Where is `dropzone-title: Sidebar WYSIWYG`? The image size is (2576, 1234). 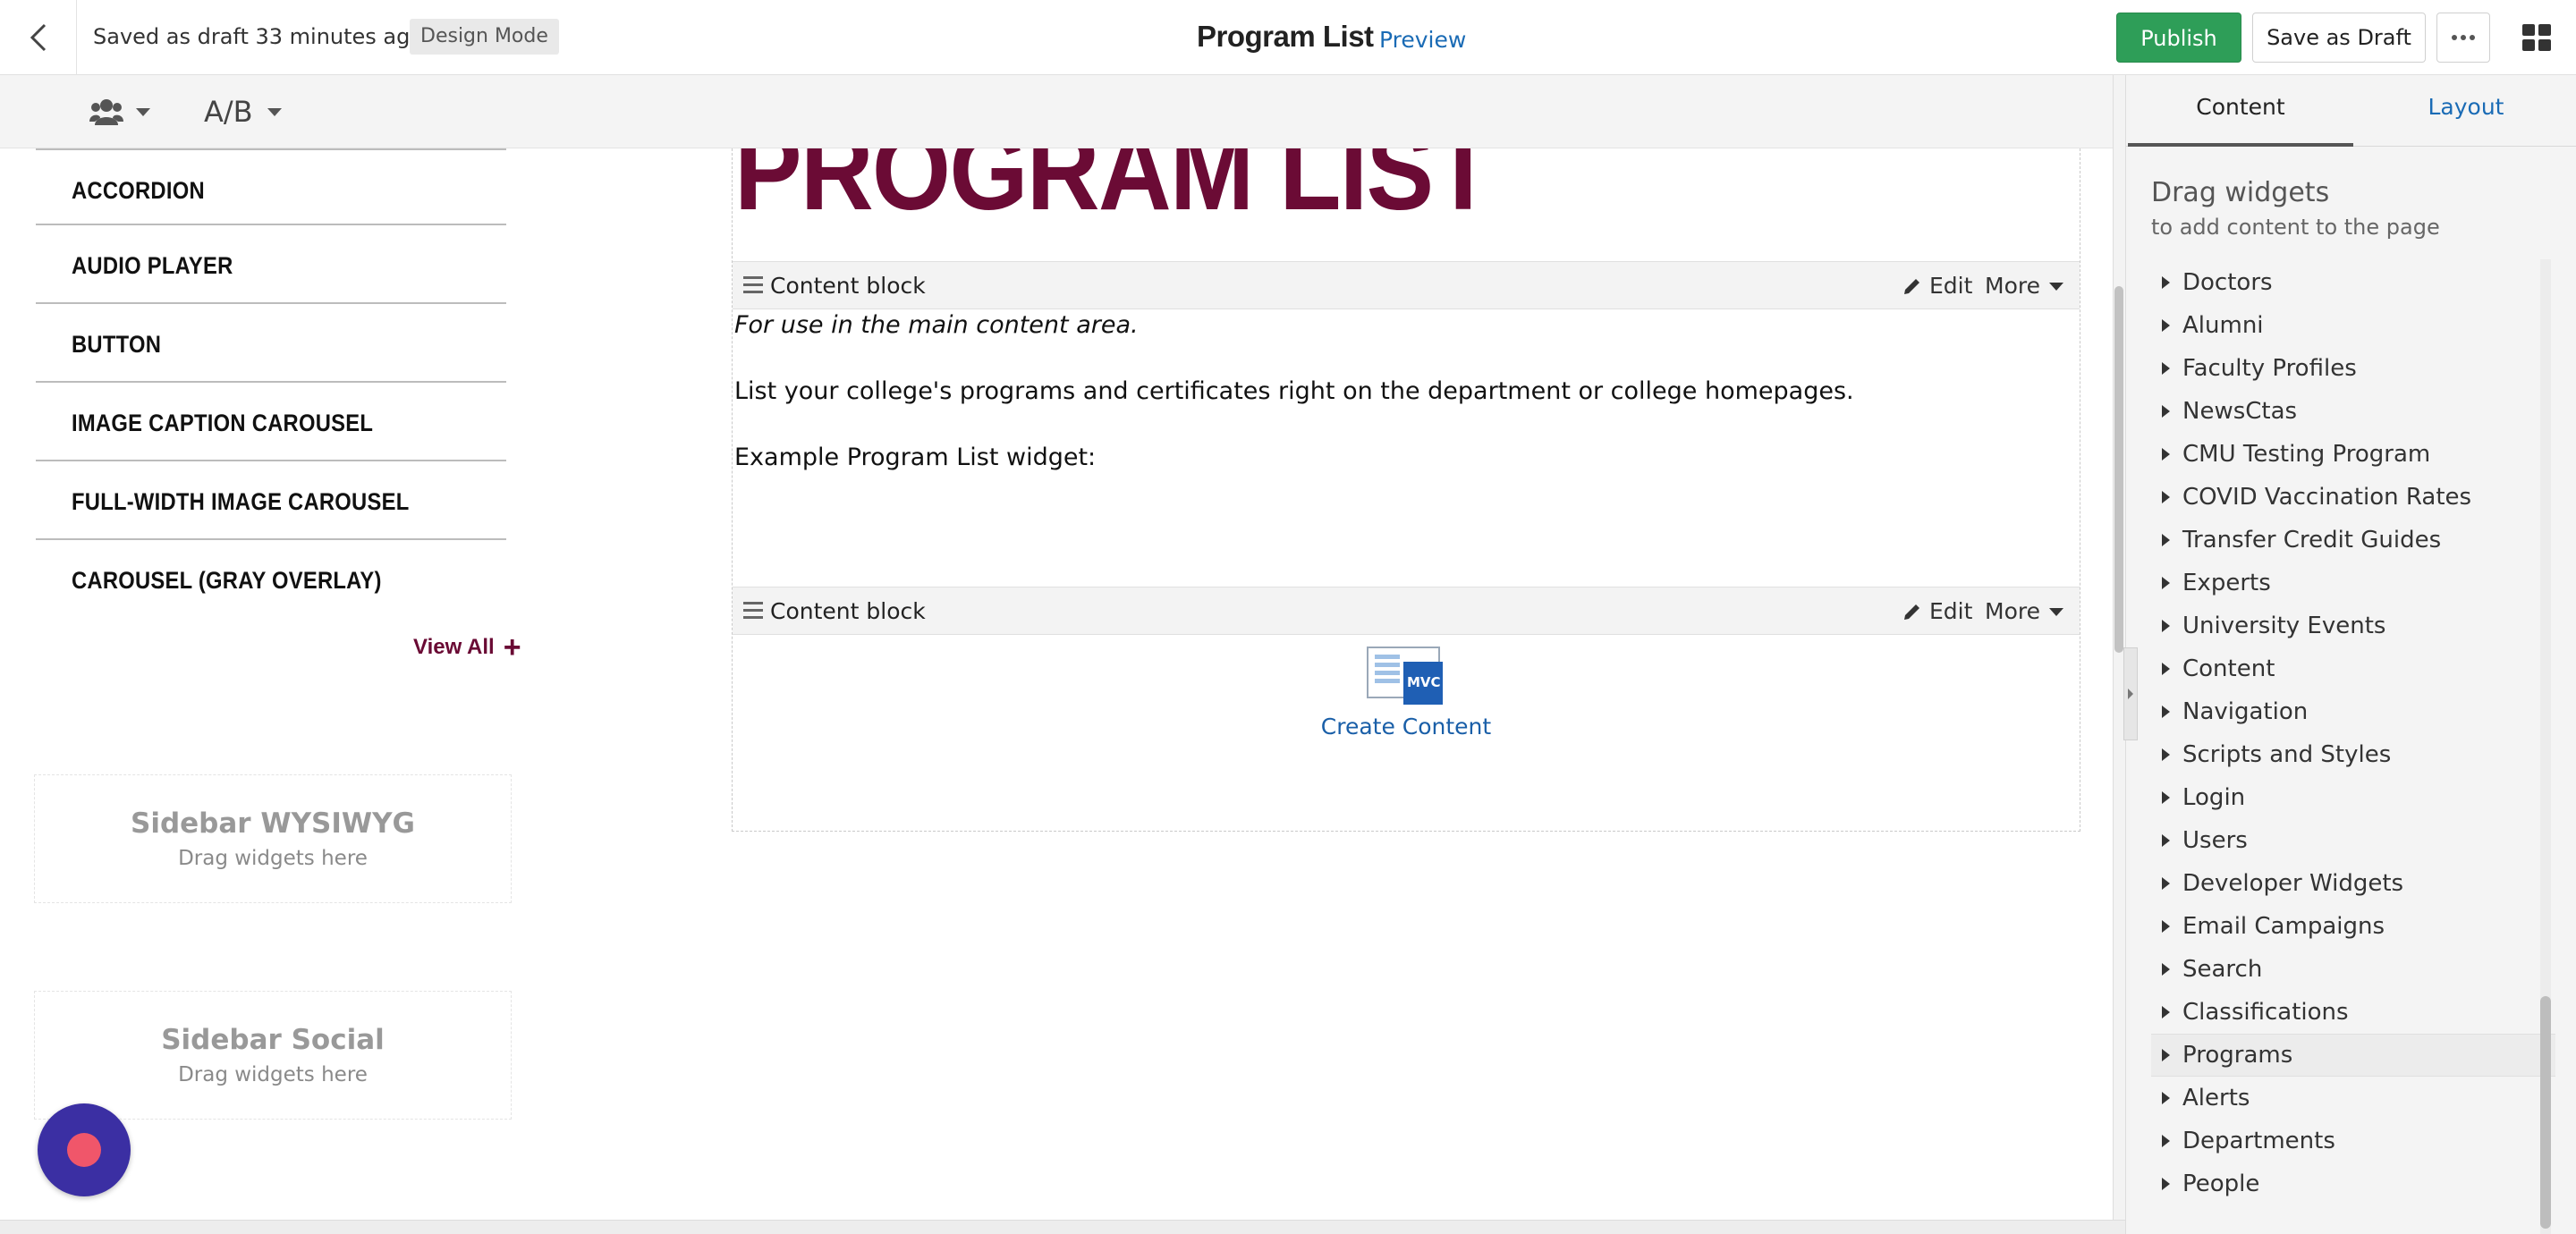
dropzone-title: Sidebar WYSIWYG is located at coordinates (273, 823).